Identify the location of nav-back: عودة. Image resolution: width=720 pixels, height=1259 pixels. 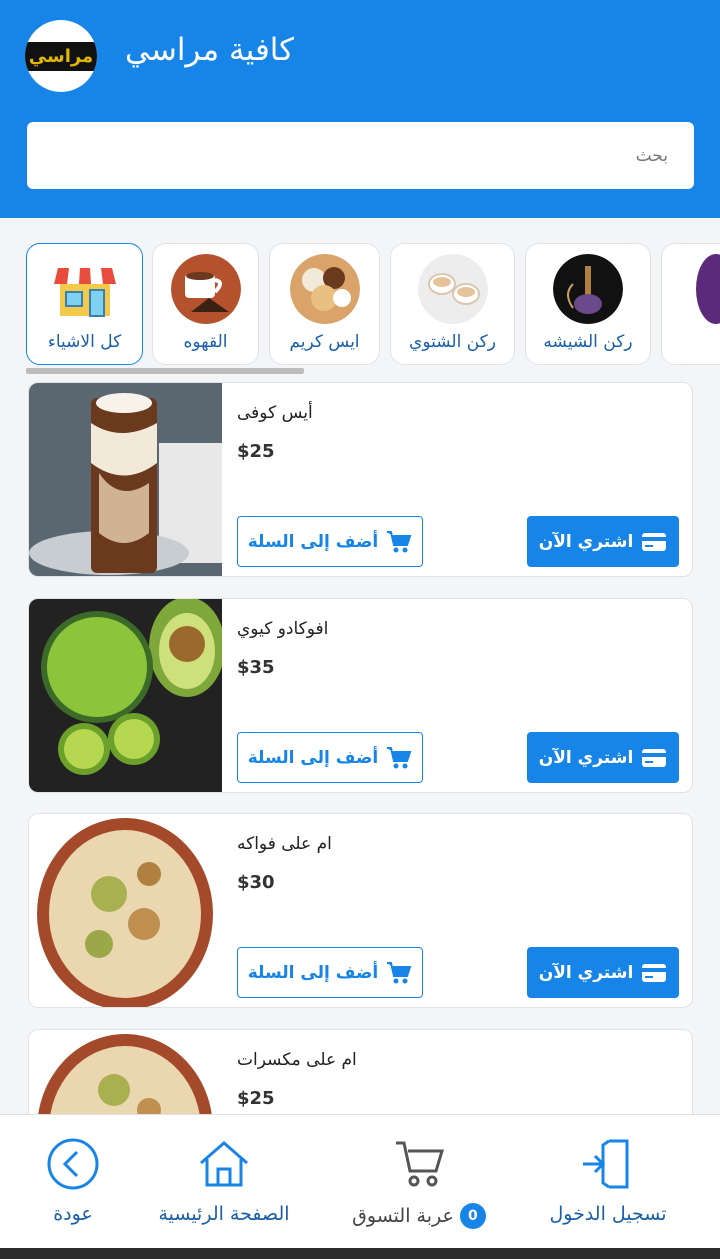
(73, 1182).